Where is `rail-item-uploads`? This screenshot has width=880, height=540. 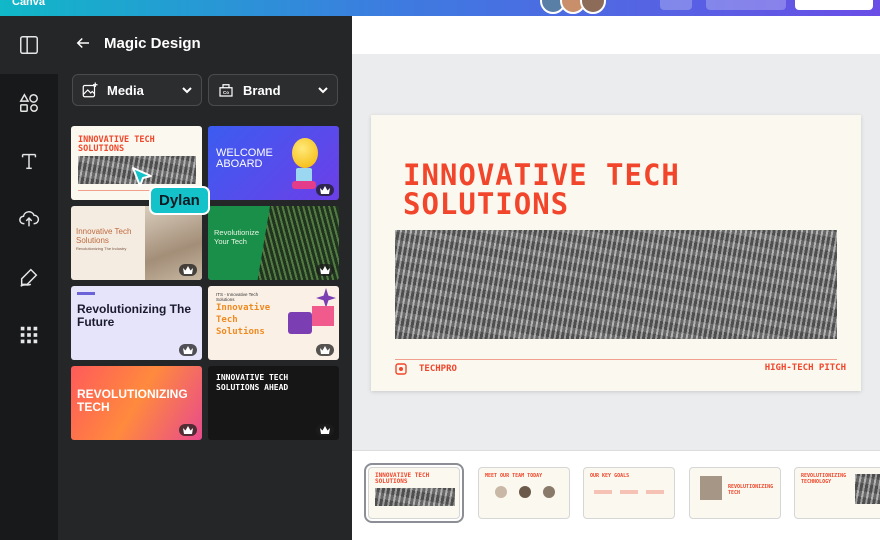
rail-item-uploads is located at coordinates (29, 219).